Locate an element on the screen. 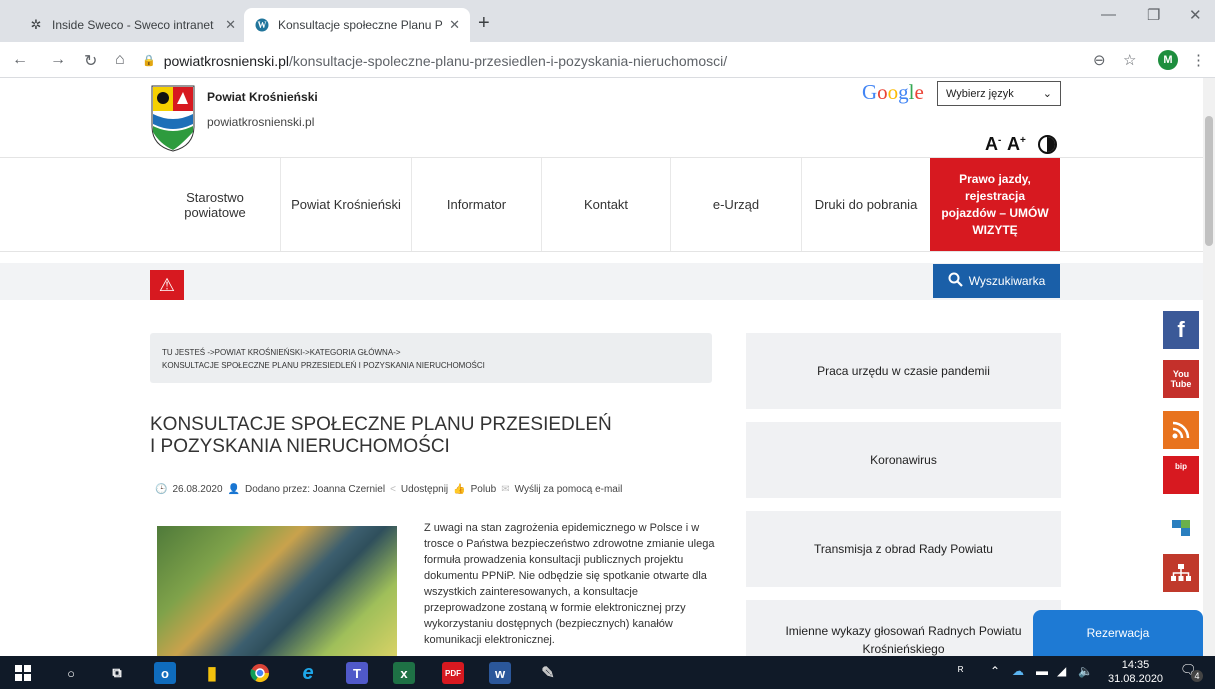  chrome-icon is located at coordinates (260, 673).